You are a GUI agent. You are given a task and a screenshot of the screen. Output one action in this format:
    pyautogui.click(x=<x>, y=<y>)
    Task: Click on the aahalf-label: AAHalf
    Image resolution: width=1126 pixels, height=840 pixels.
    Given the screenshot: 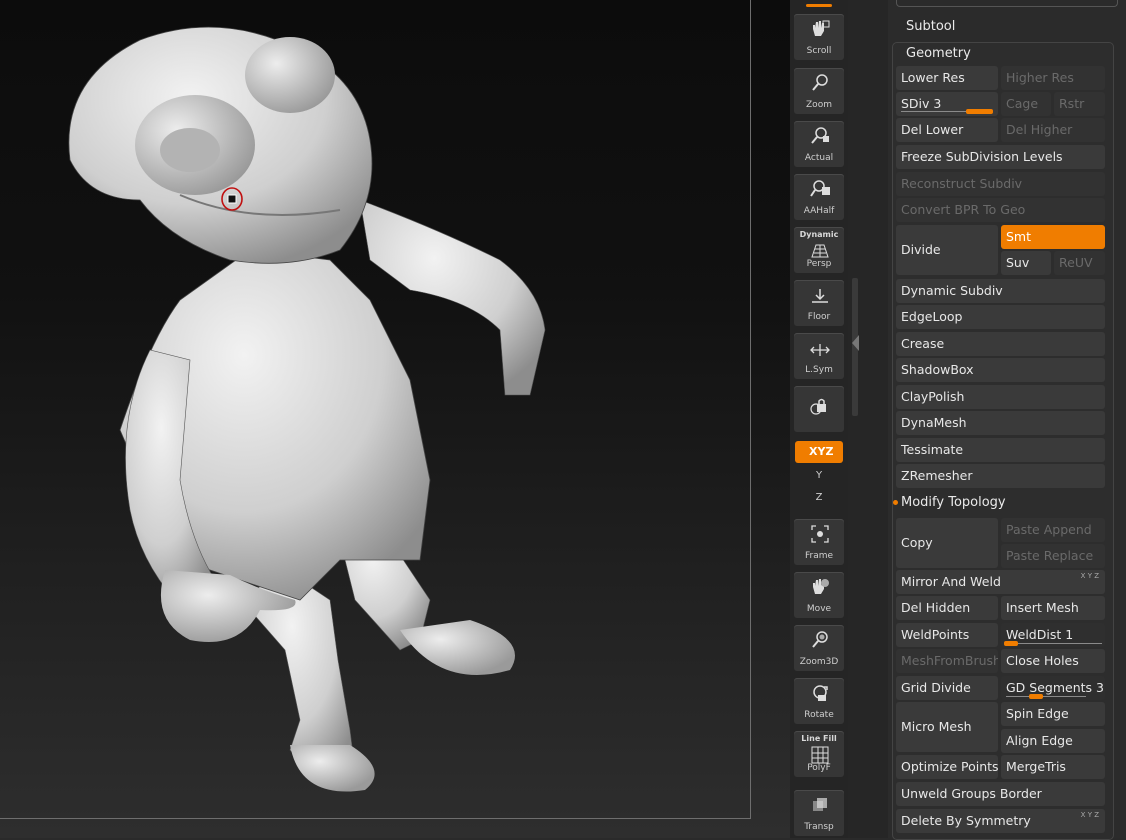 What is the action you would take?
    pyautogui.click(x=819, y=211)
    